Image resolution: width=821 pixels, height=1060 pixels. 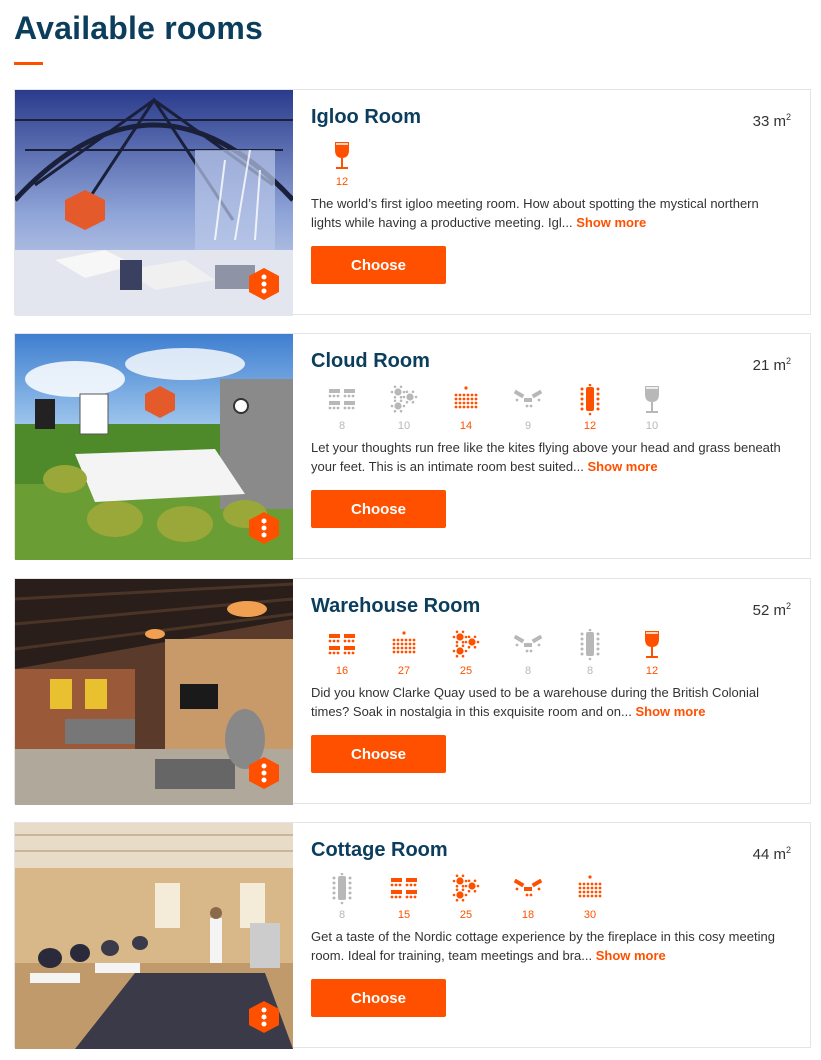 I want to click on layout-capacity: 14, so click(x=466, y=426).